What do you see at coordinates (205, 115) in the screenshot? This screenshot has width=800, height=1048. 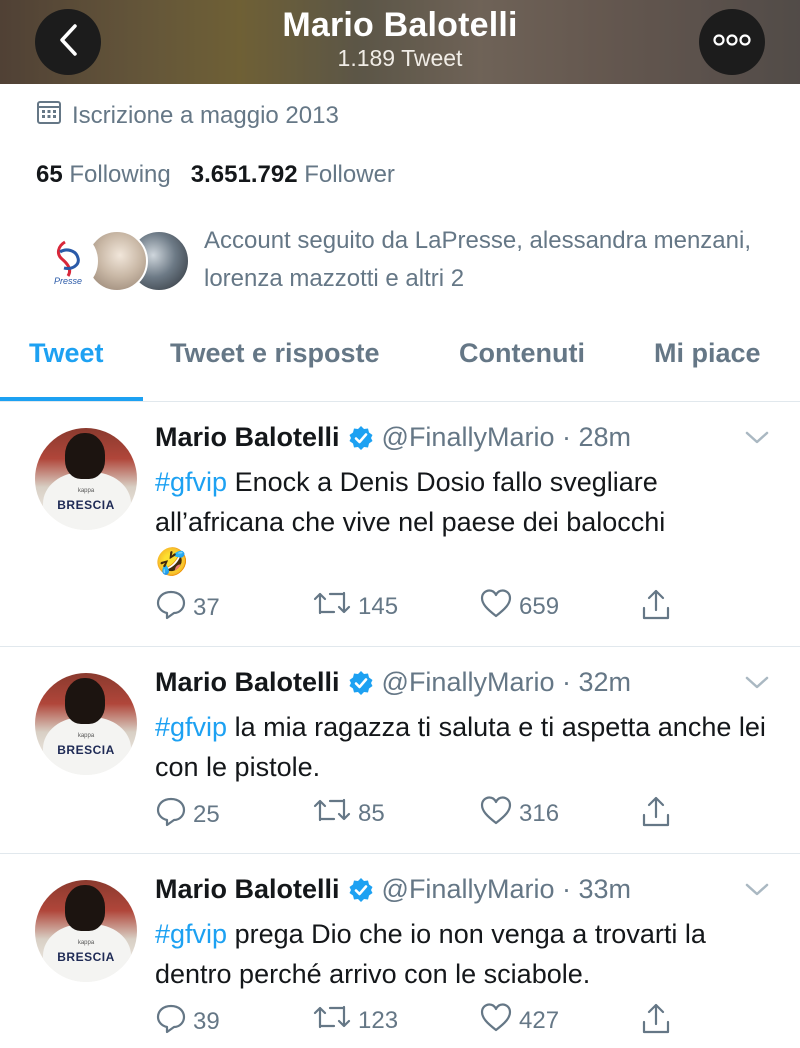 I see `joined-text: Iscrizione a maggio 2013` at bounding box center [205, 115].